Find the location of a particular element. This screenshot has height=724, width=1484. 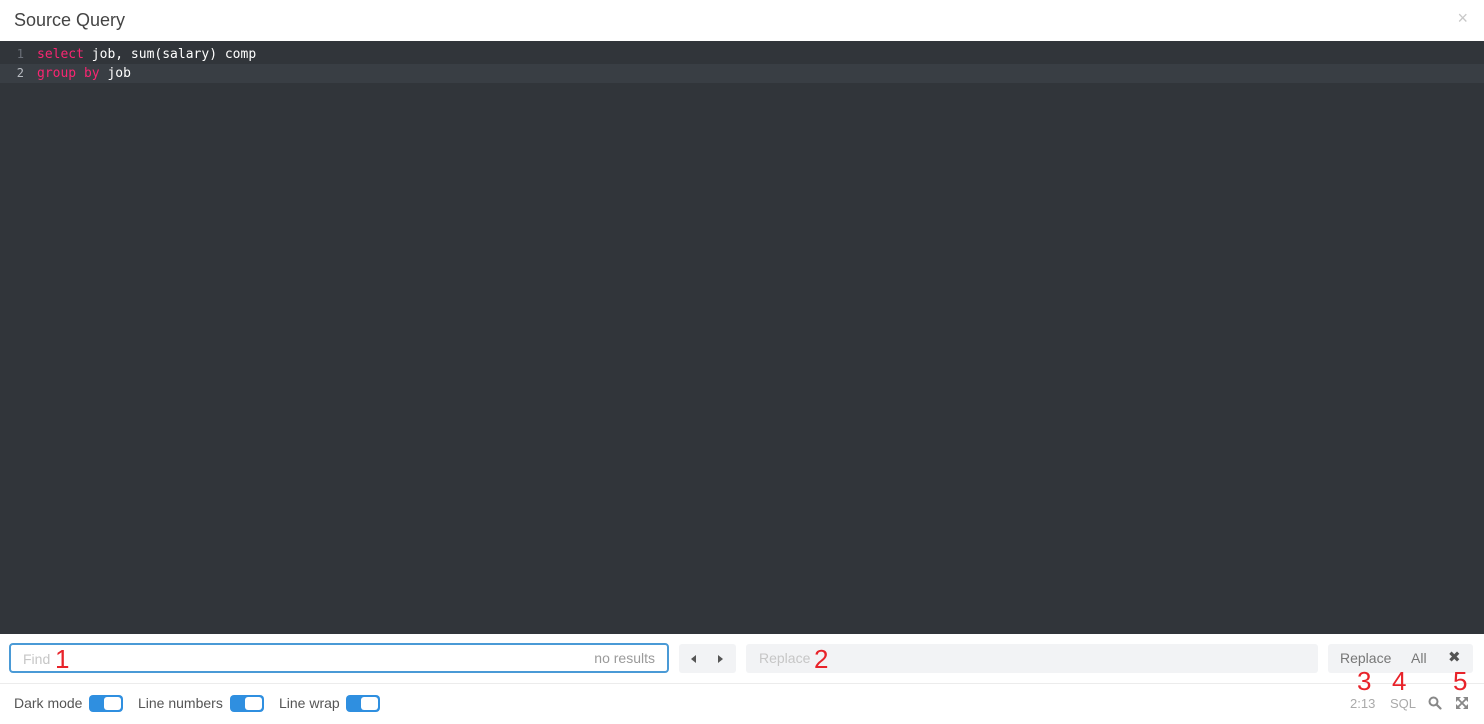

sql-text: job is located at coordinates (115, 73).